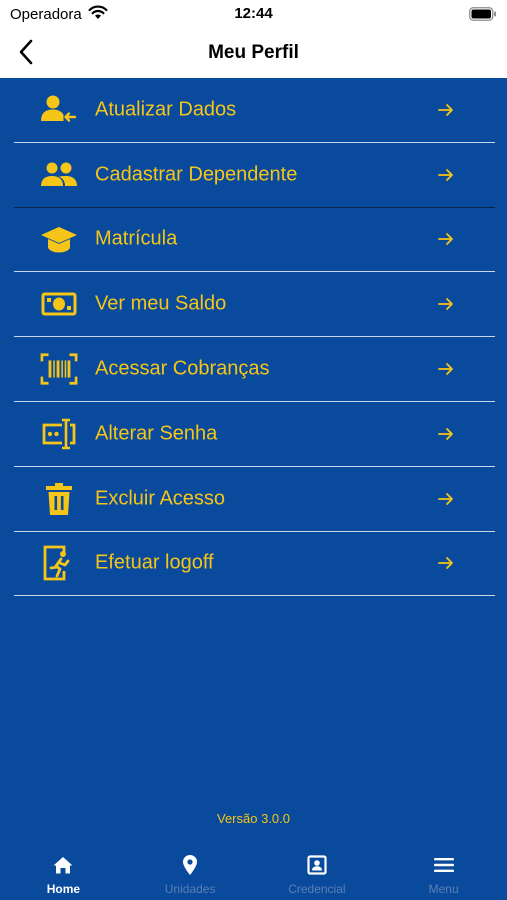 This screenshot has width=507, height=900. I want to click on menu-item-label: Excluir Acesso, so click(160, 498).